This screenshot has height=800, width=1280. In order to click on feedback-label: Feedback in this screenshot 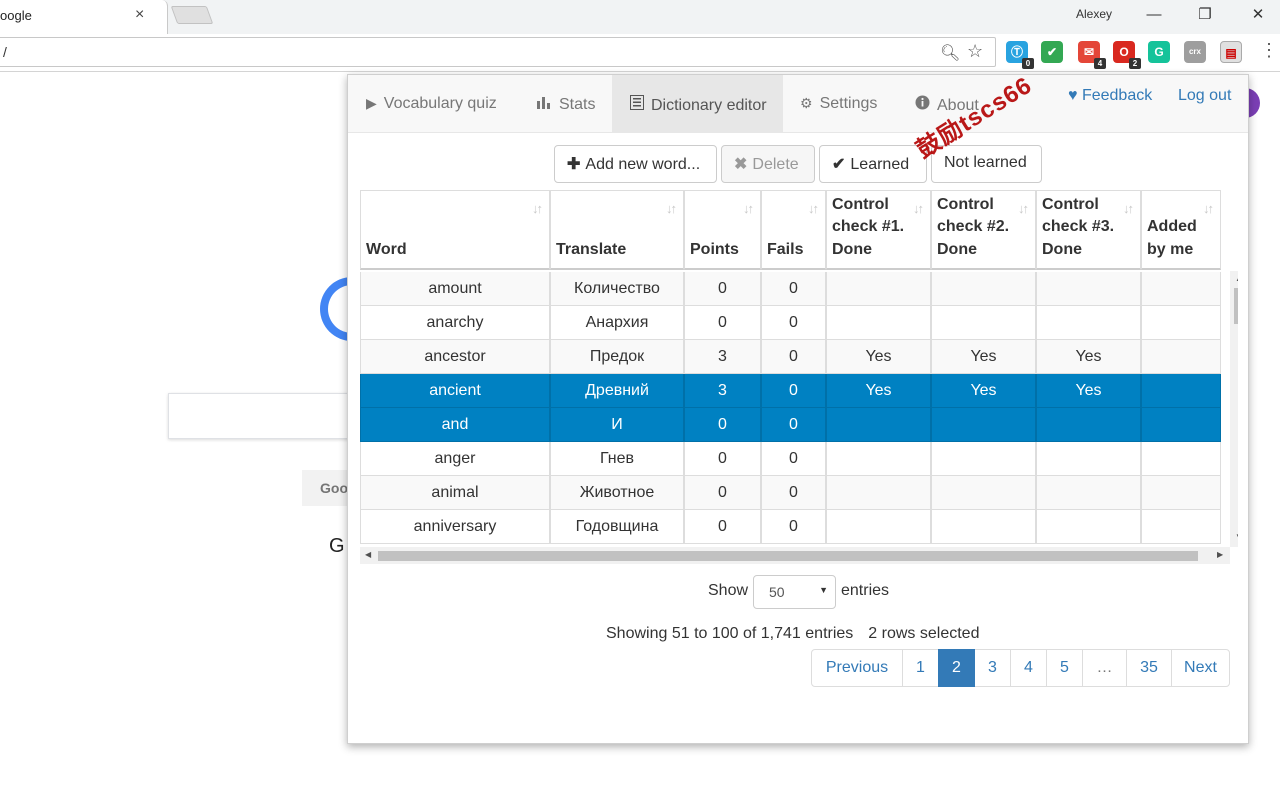, I will do `click(1117, 95)`.